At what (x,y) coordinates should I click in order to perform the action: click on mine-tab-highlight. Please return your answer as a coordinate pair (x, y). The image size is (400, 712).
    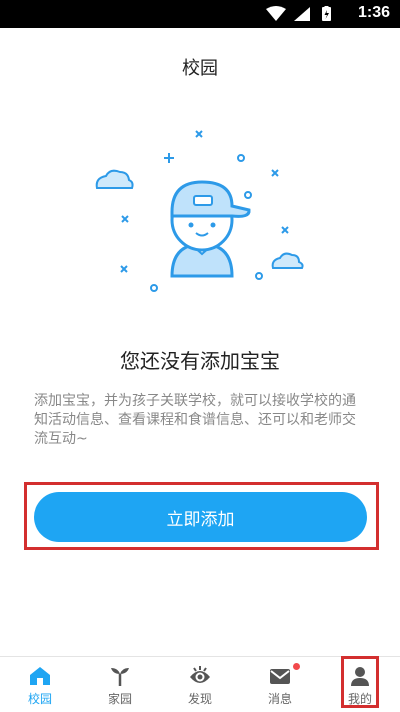
    Looking at the image, I should click on (360, 682).